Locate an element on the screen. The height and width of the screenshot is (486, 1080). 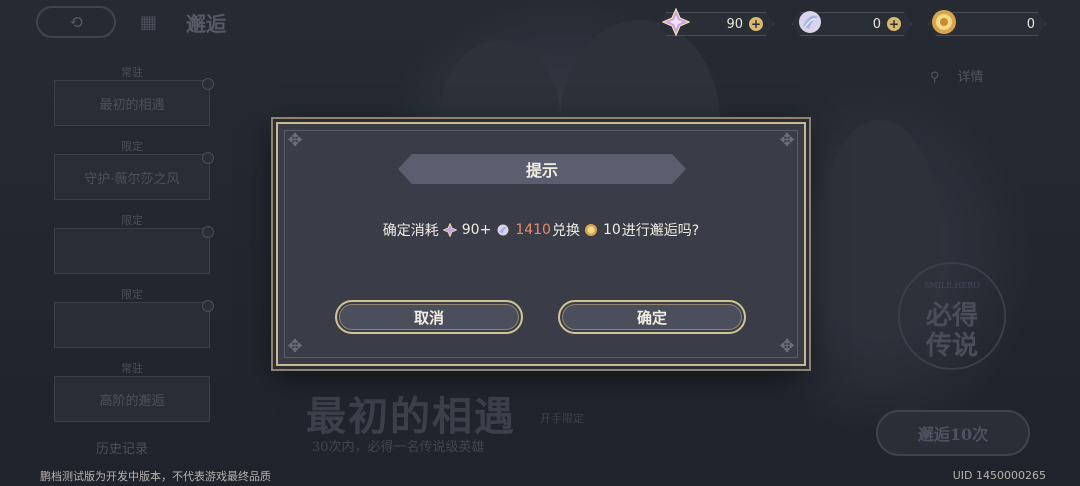
detail-label: 详情 is located at coordinates (970, 77).